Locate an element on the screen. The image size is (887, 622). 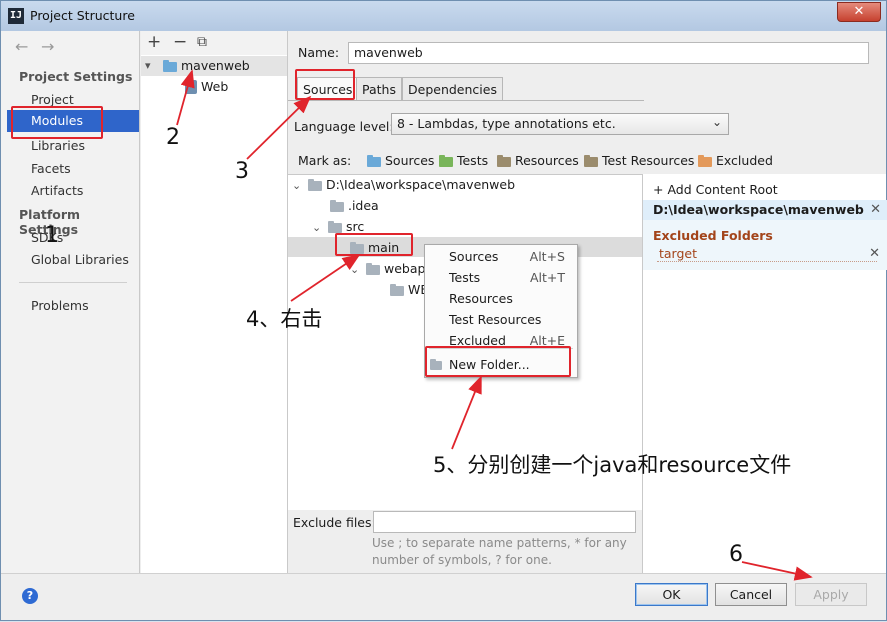
annotation-step-4: 4、右击 is located at coordinates (284, 319).